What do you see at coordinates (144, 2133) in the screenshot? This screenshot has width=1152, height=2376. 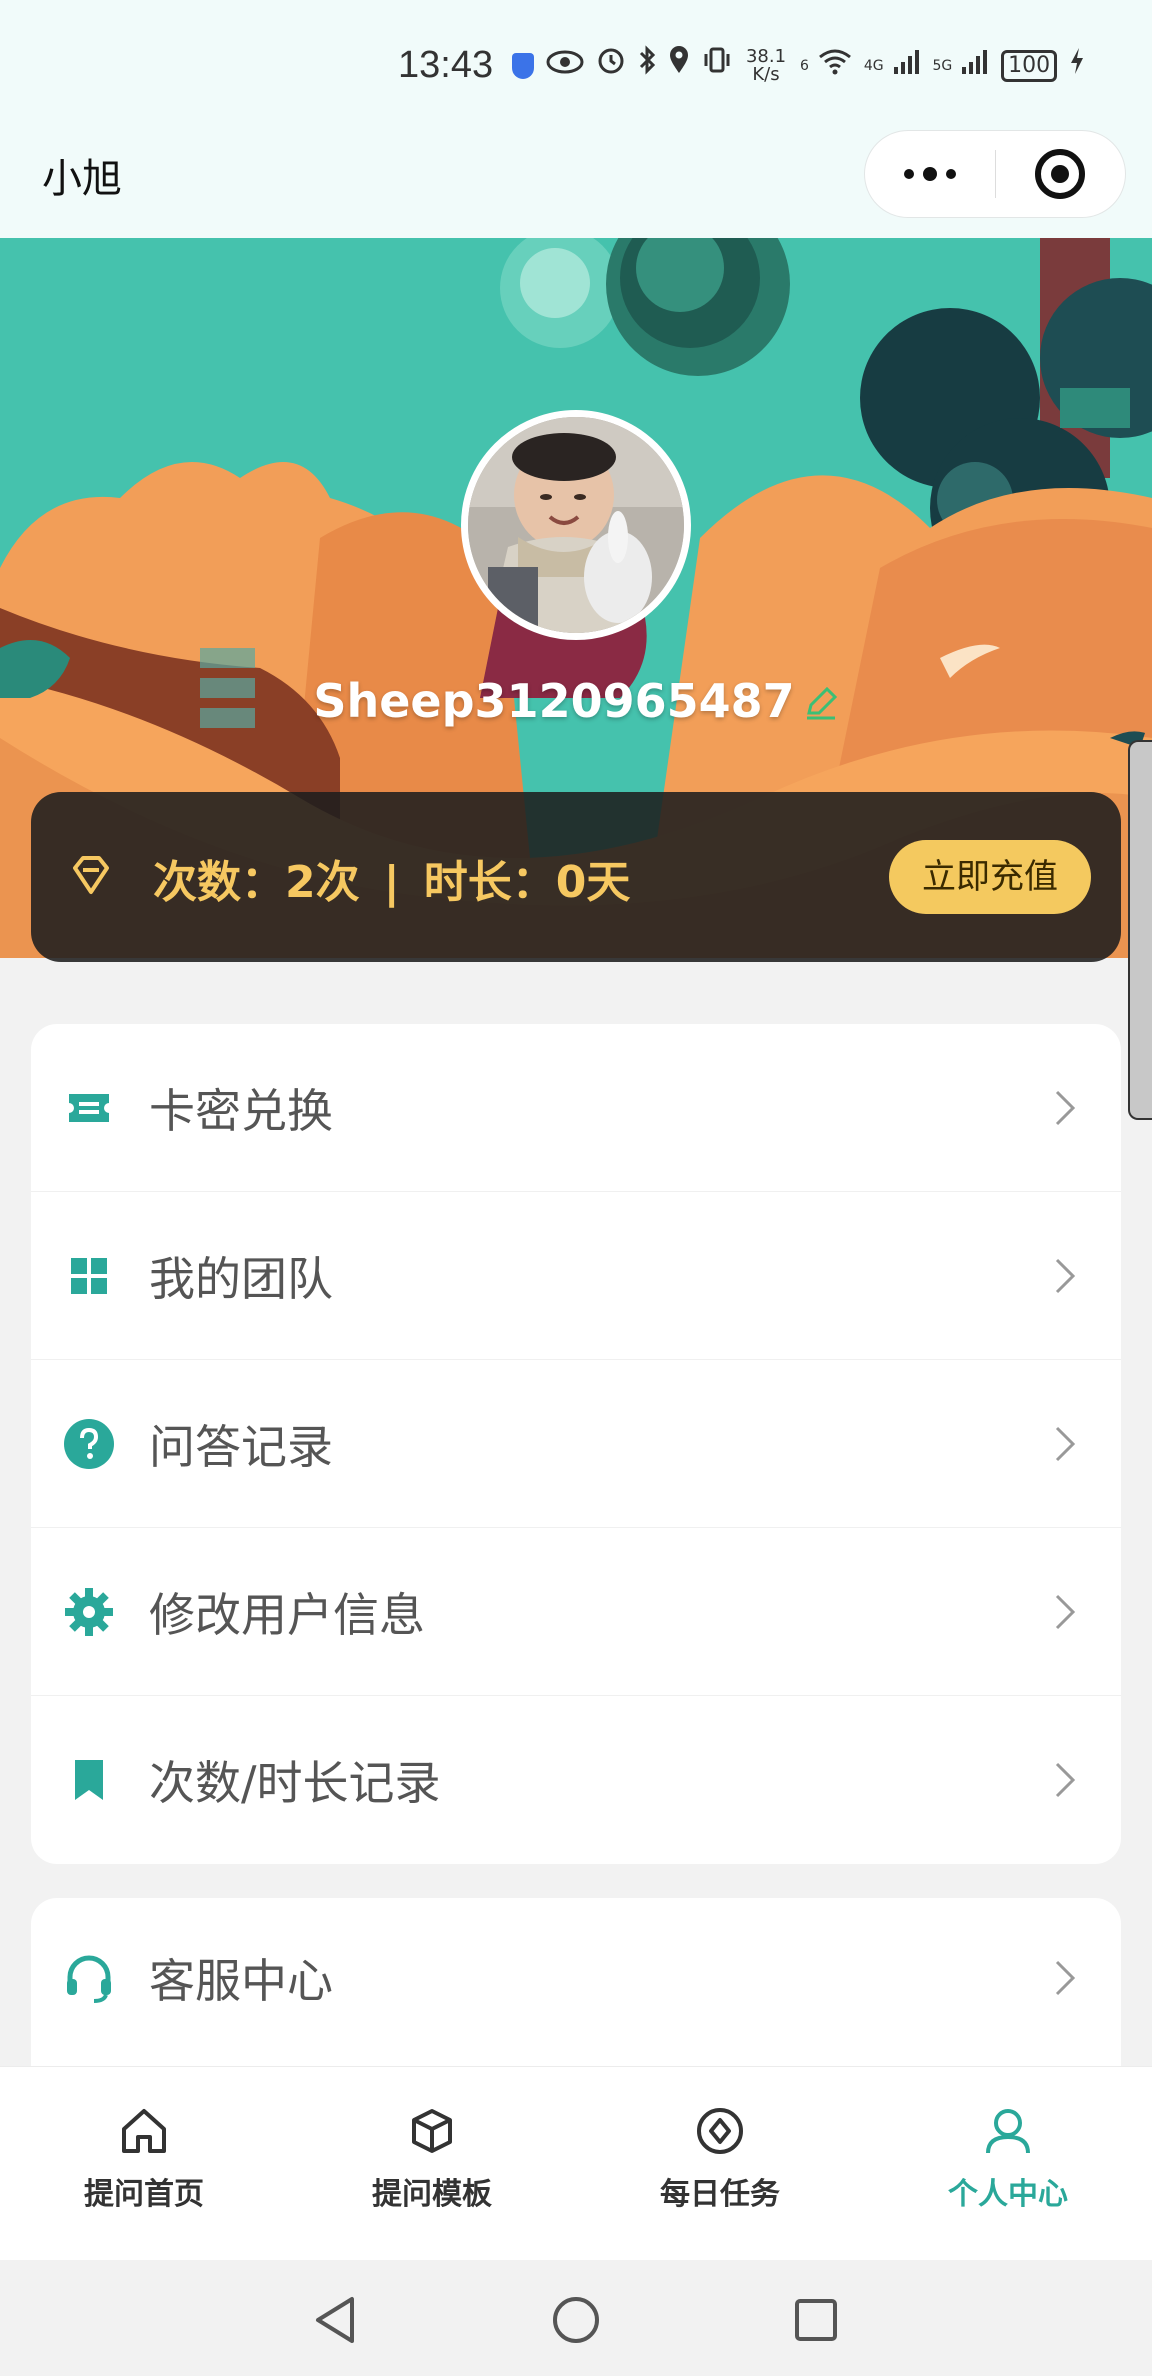 I see `home-icon` at bounding box center [144, 2133].